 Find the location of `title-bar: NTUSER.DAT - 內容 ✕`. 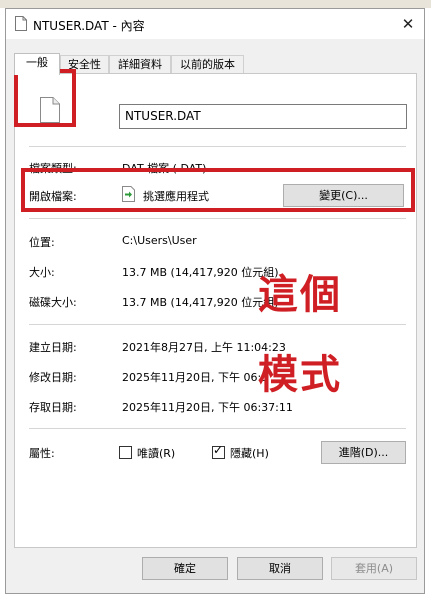

title-bar: NTUSER.DAT - 內容 ✕ is located at coordinates (215, 24).